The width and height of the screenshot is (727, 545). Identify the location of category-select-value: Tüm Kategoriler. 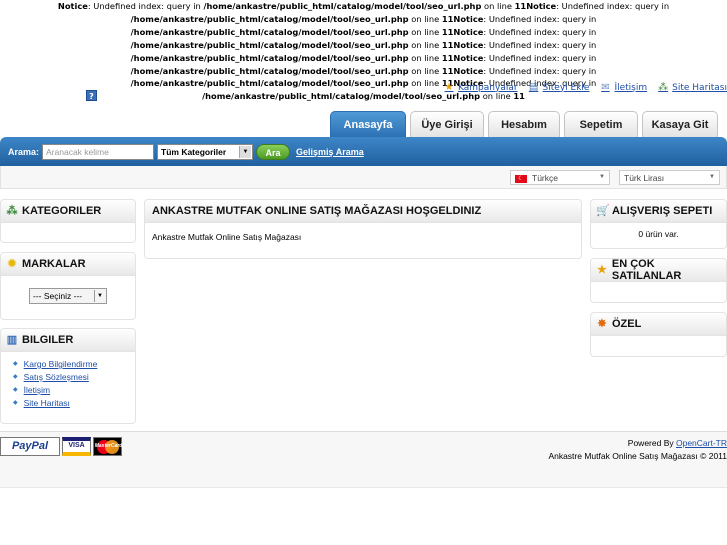
(194, 151).